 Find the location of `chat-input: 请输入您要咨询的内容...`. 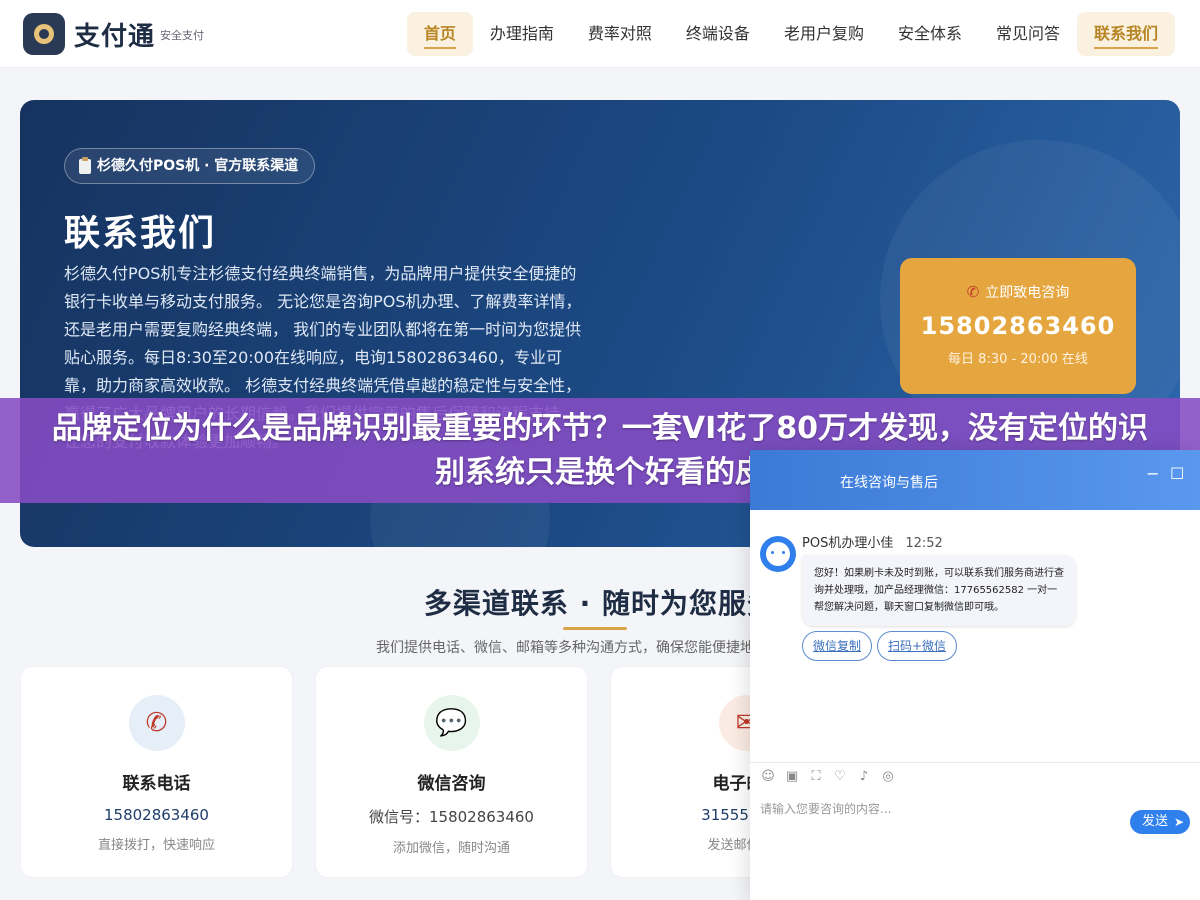

chat-input: 请输入您要咨询的内容... is located at coordinates (825, 808).